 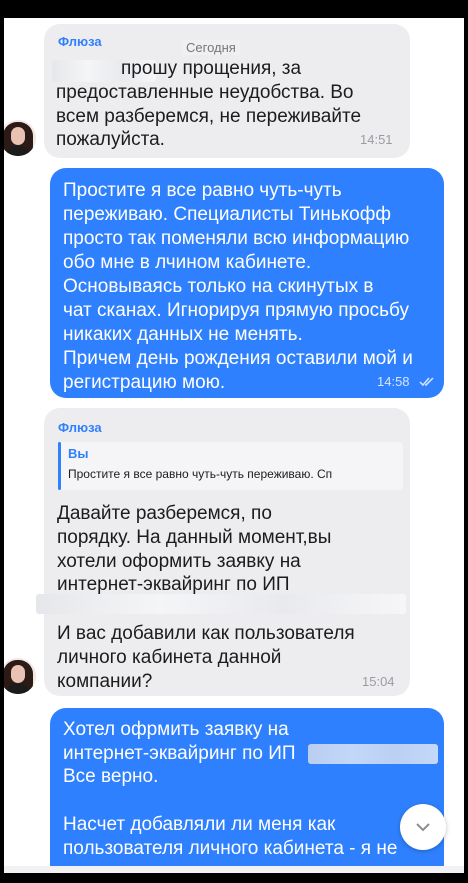 I want to click on screen-edge-right, so click(x=466, y=441).